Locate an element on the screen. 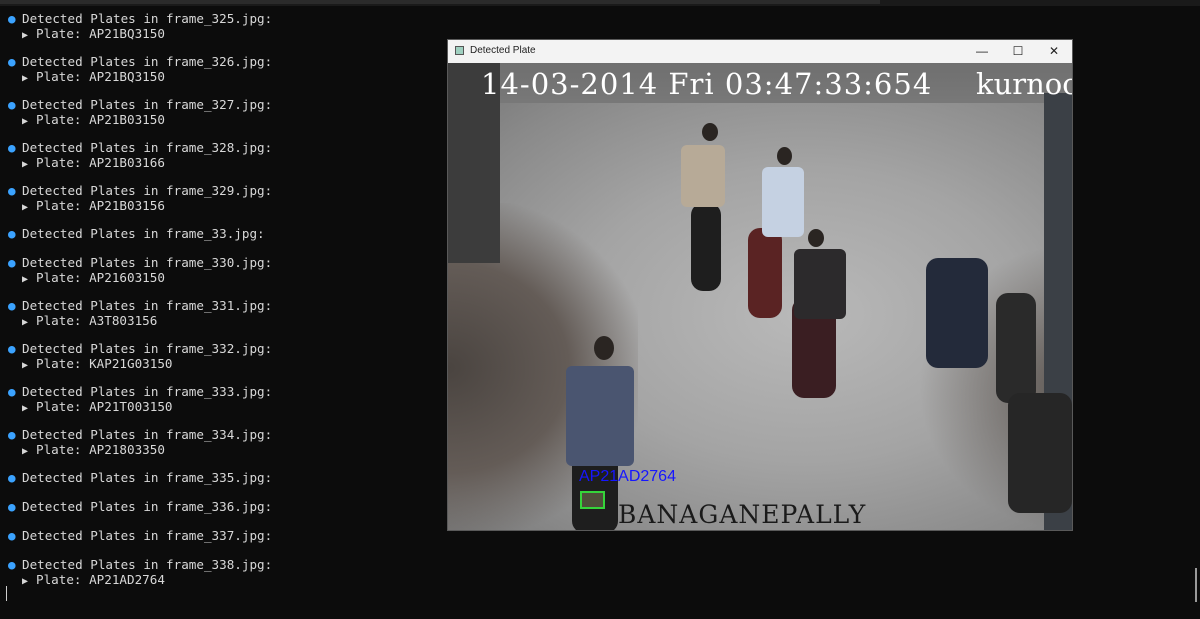 The height and width of the screenshot is (619, 1200). close-button: ✕ is located at coordinates (1054, 51).